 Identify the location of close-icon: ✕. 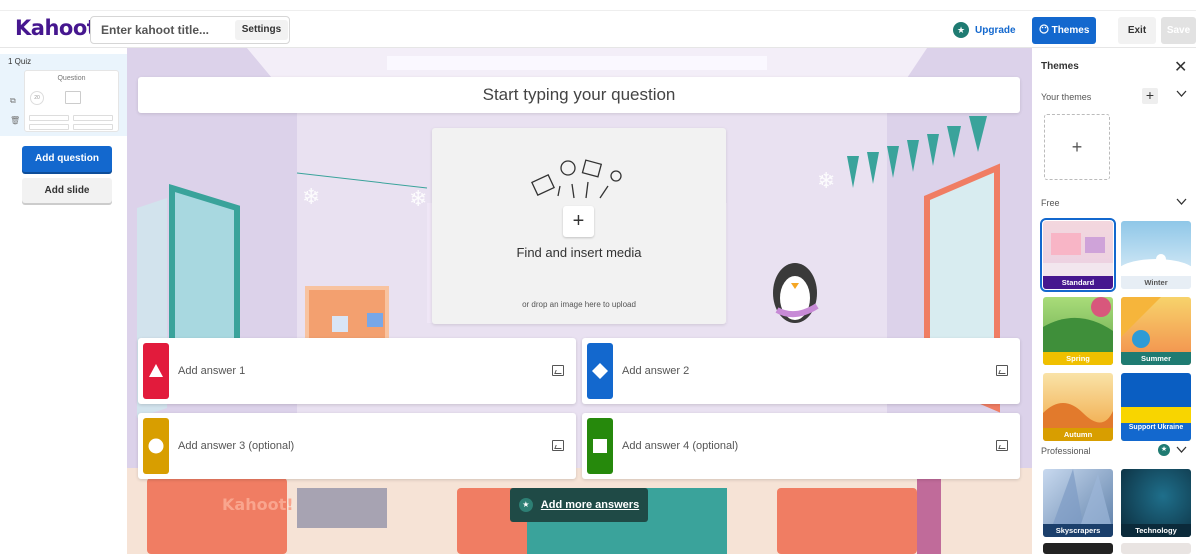
(1180, 67).